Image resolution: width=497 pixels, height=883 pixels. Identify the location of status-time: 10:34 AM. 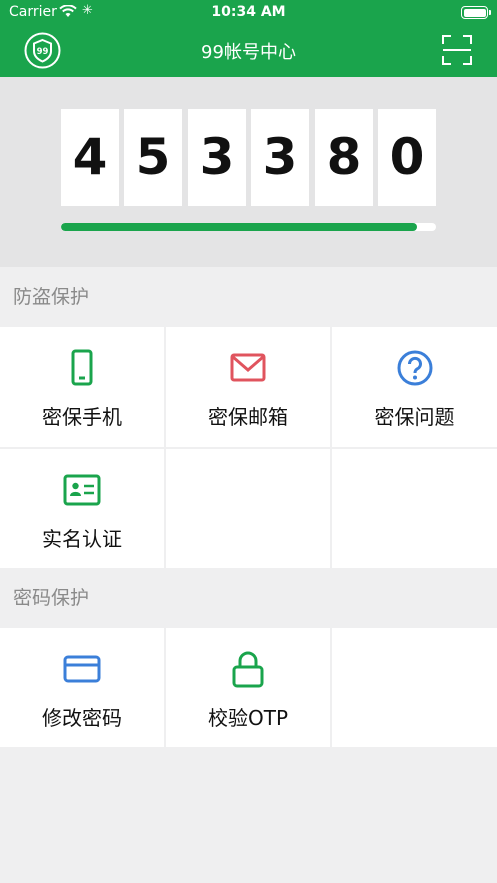
(248, 12).